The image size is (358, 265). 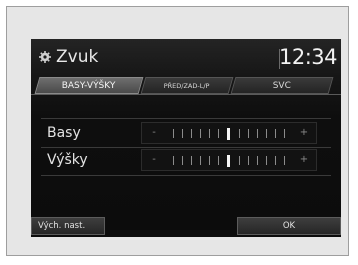 I want to click on bass-setting-row: Basy - +, so click(x=186, y=134).